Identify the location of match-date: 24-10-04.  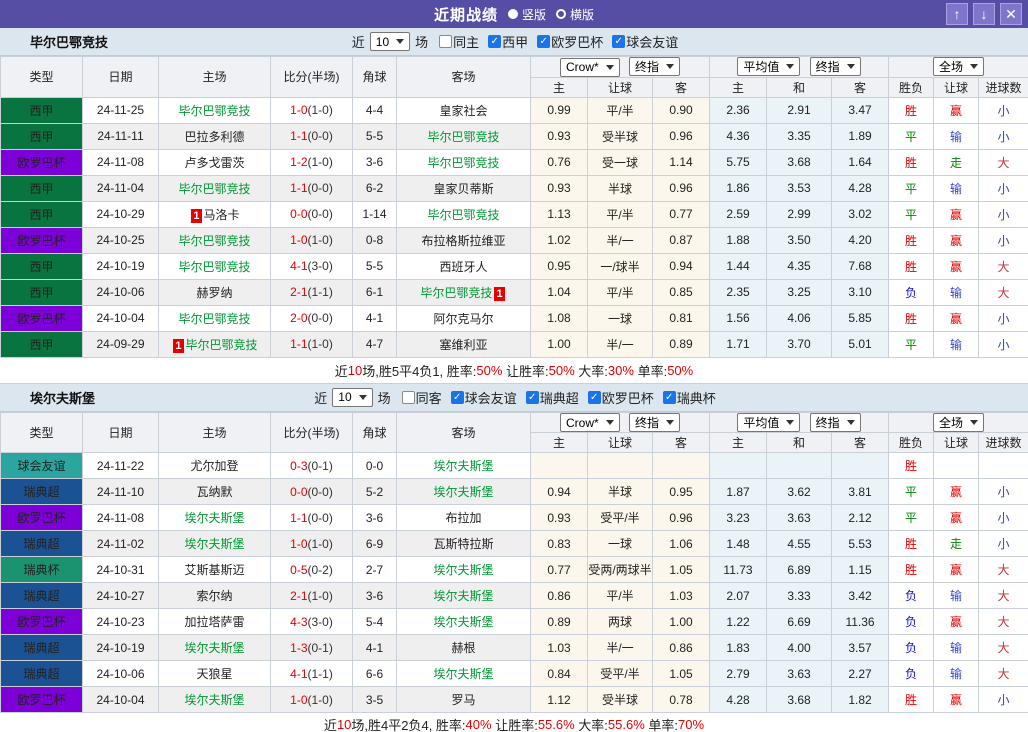
(120, 318).